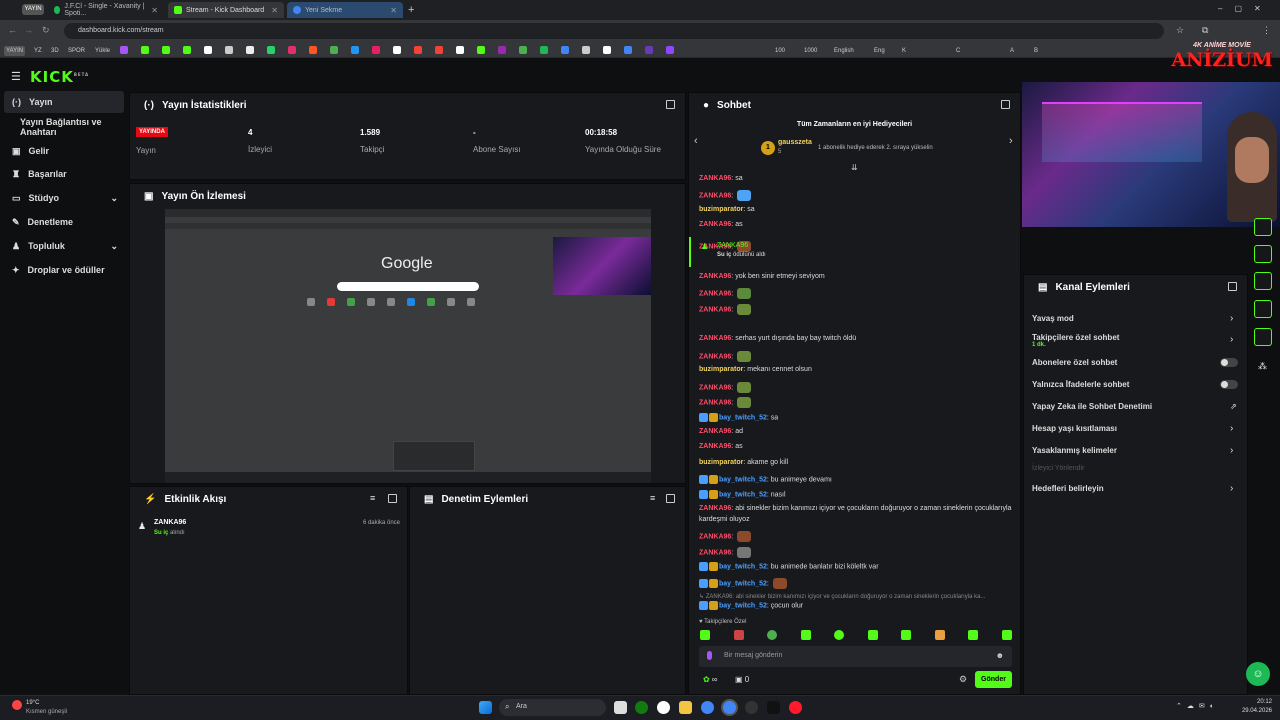  Describe the element at coordinates (1074, 428) in the screenshot. I see `channel-action-item: Hesap yaşı kısıtlaması` at that location.